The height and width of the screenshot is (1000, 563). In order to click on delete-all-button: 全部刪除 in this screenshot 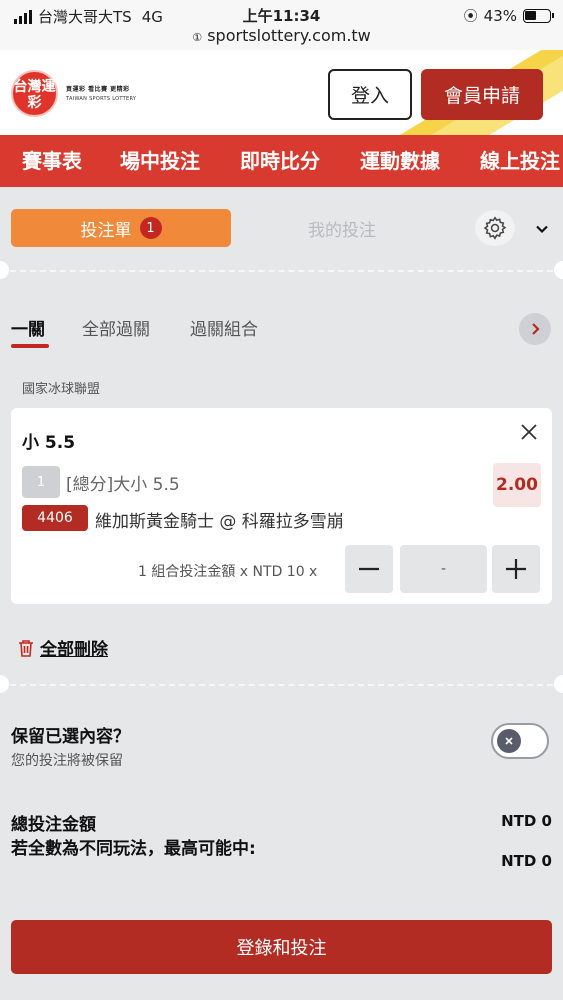, I will do `click(63, 647)`.